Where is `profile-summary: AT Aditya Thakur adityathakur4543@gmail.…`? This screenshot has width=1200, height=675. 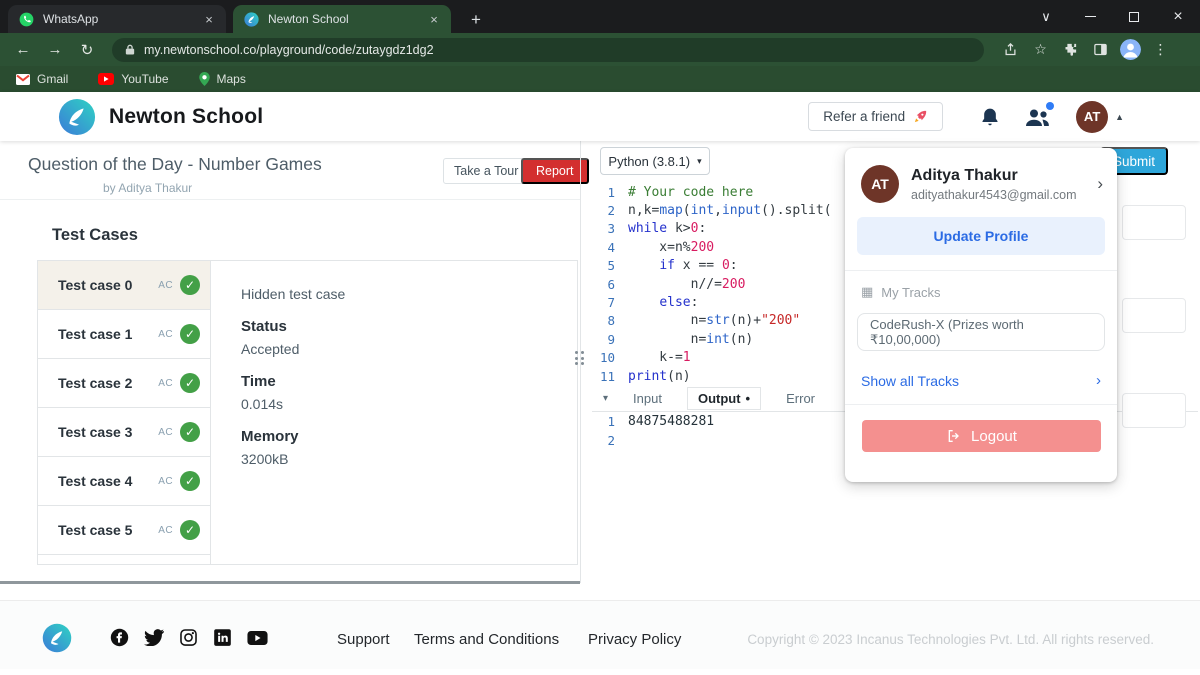
profile-summary: AT Aditya Thakur adityathakur4543@gmail.… is located at coordinates (981, 175).